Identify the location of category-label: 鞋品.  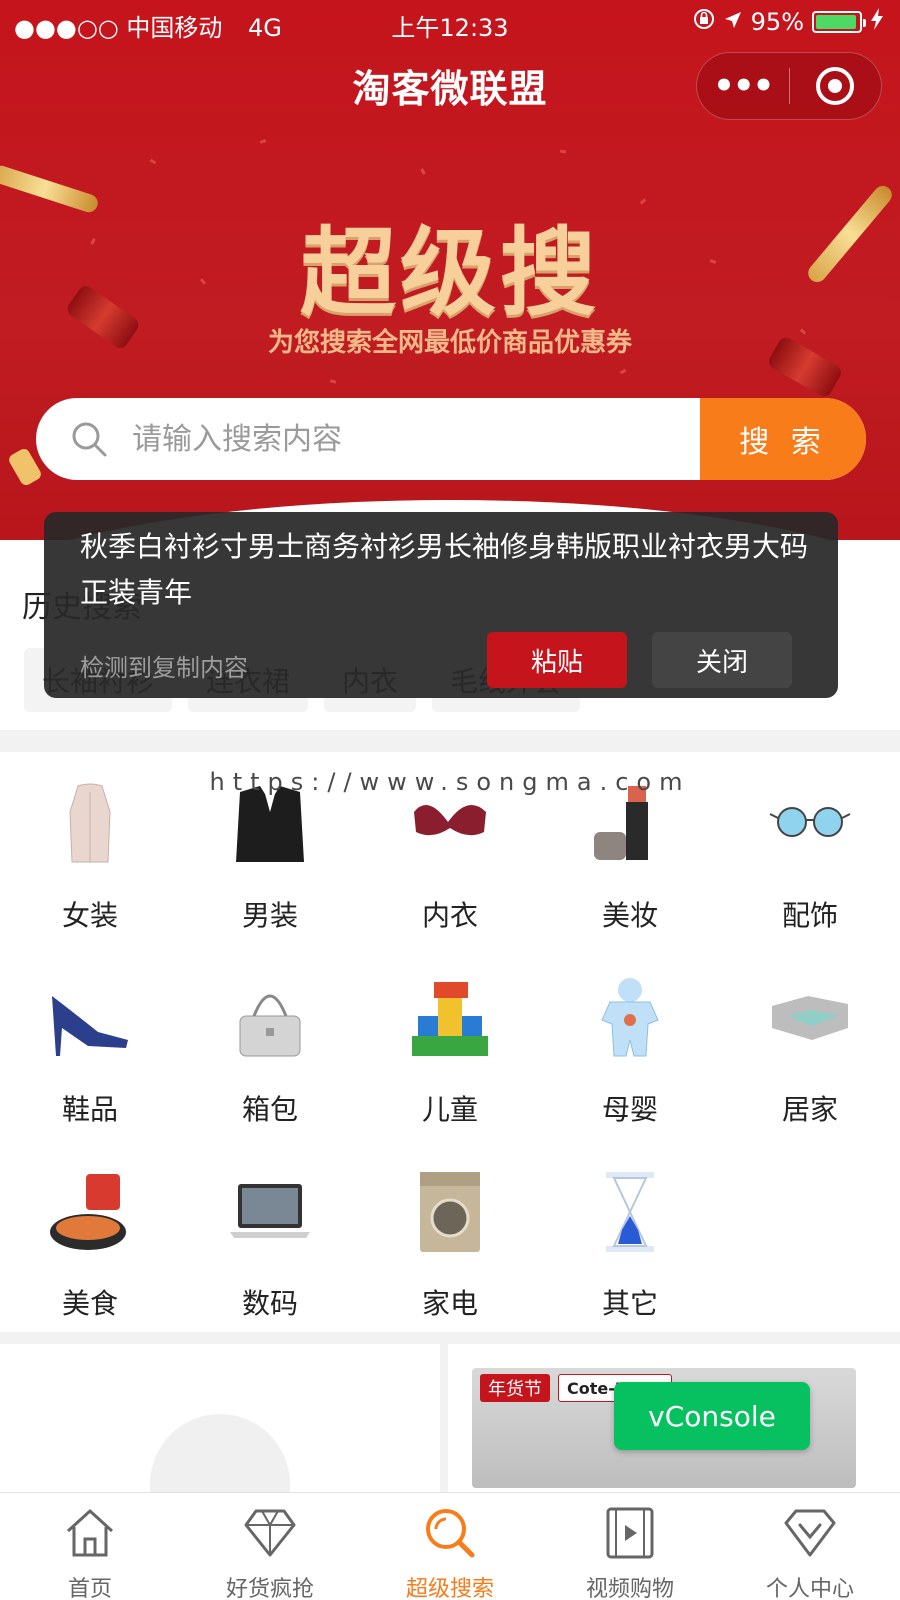
(89, 1109).